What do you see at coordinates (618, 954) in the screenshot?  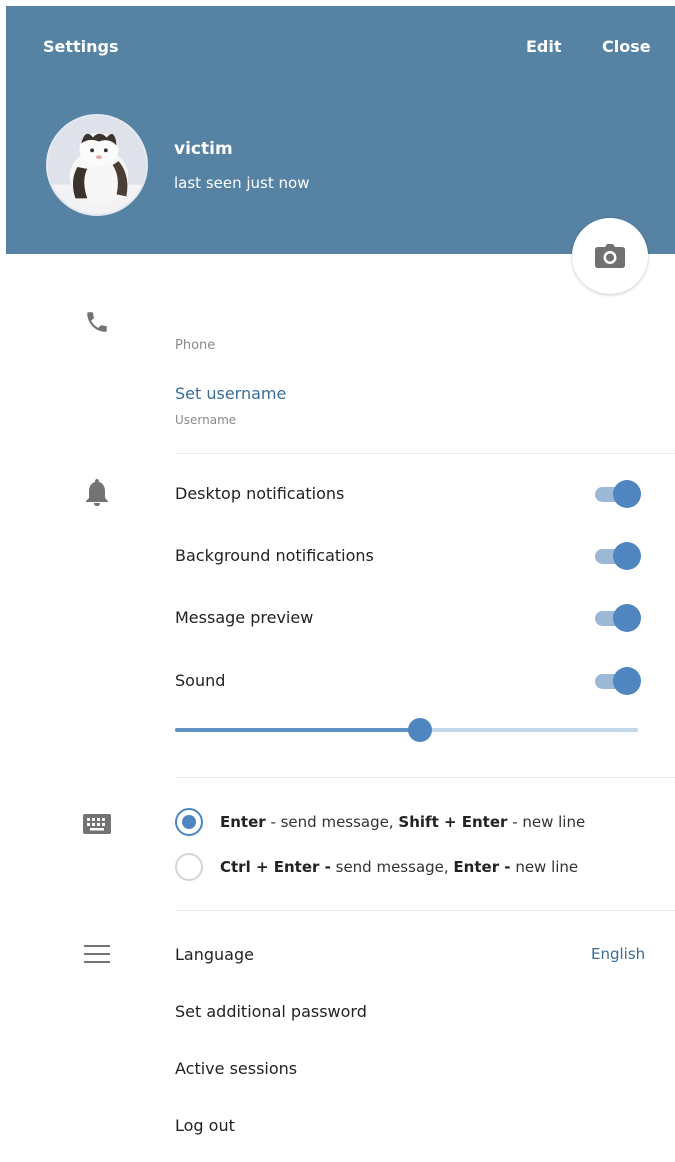 I see `language-value: English` at bounding box center [618, 954].